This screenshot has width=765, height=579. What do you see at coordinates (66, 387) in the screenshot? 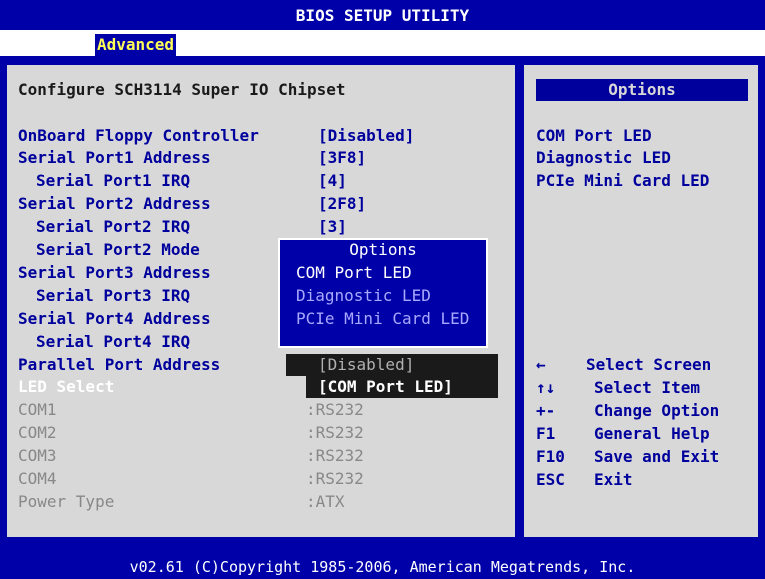
I see `setting-label-led-select: LED Select` at bounding box center [66, 387].